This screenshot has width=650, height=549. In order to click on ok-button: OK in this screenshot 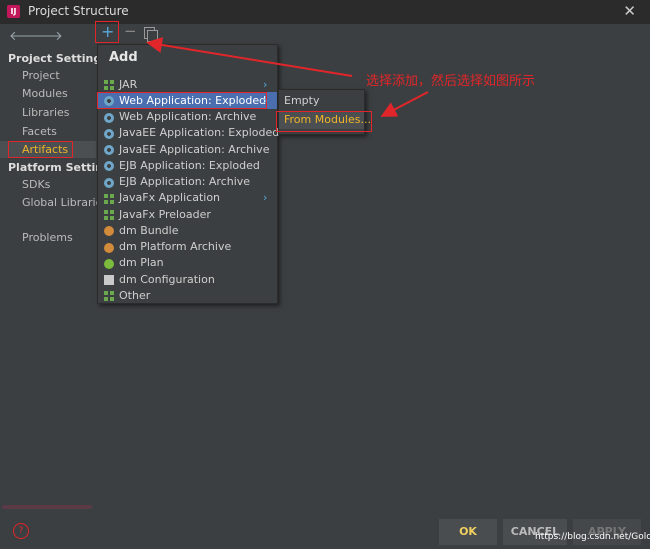, I will do `click(468, 532)`.